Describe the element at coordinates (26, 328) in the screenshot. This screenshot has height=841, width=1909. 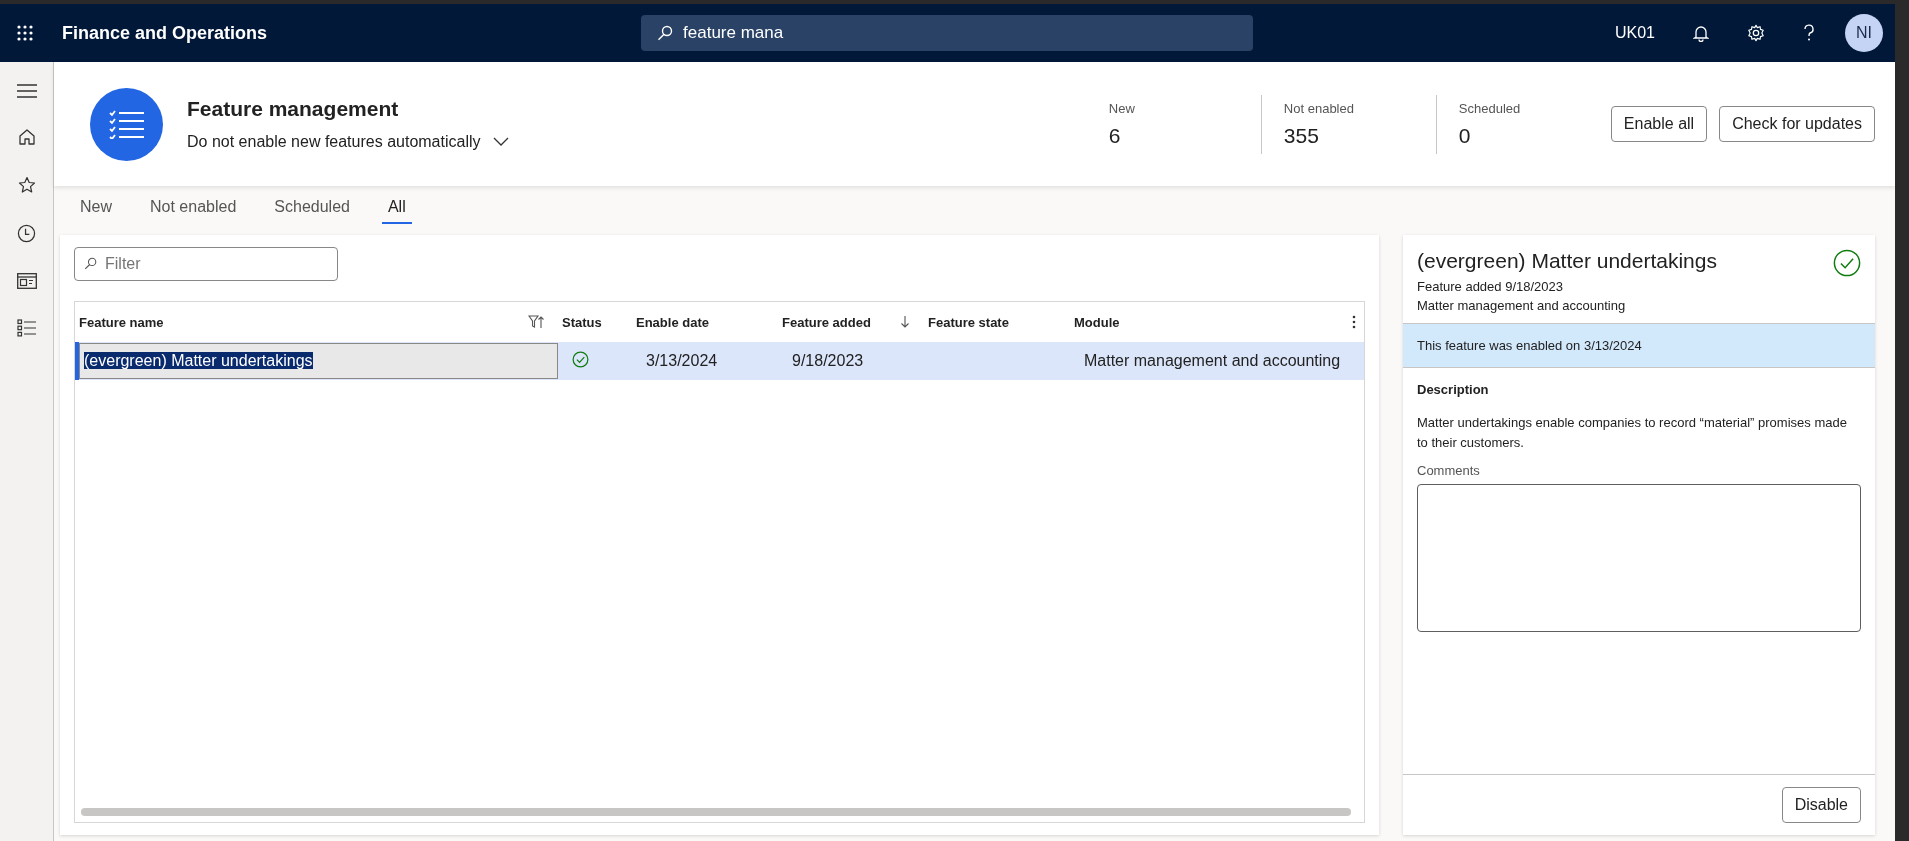
I see `list-icon` at that location.